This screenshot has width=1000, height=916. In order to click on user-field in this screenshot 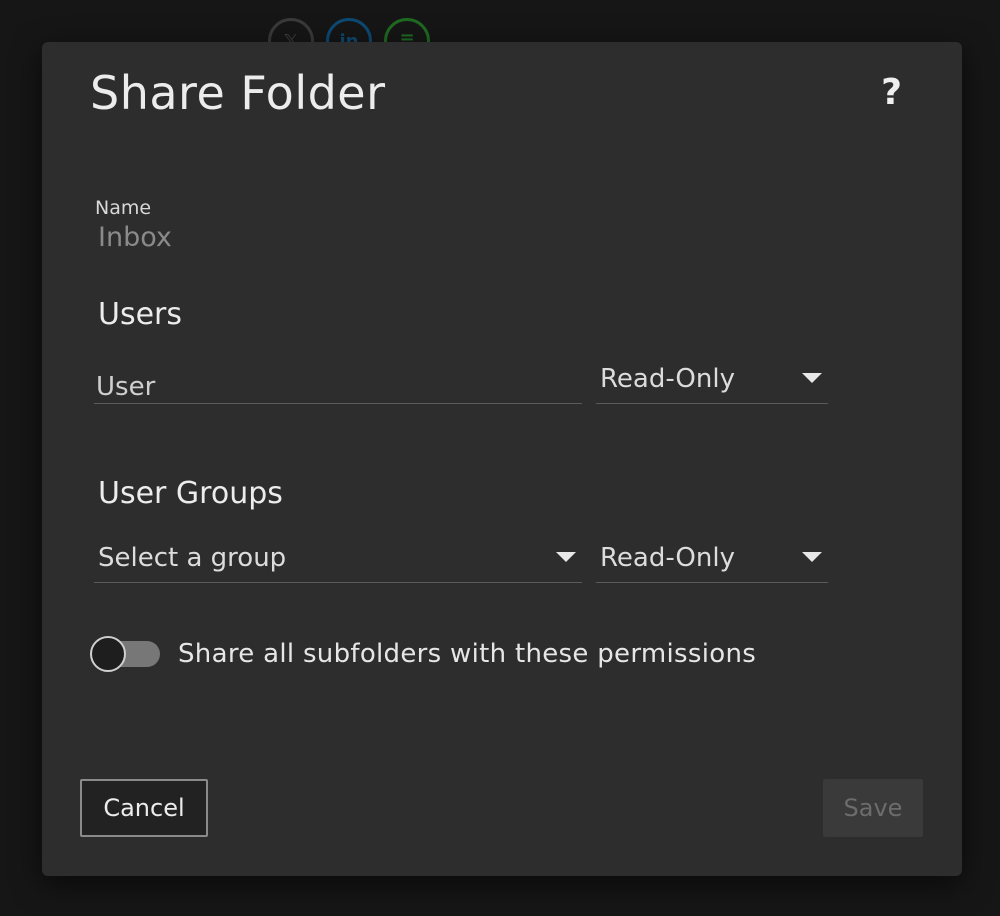, I will do `click(338, 379)`.